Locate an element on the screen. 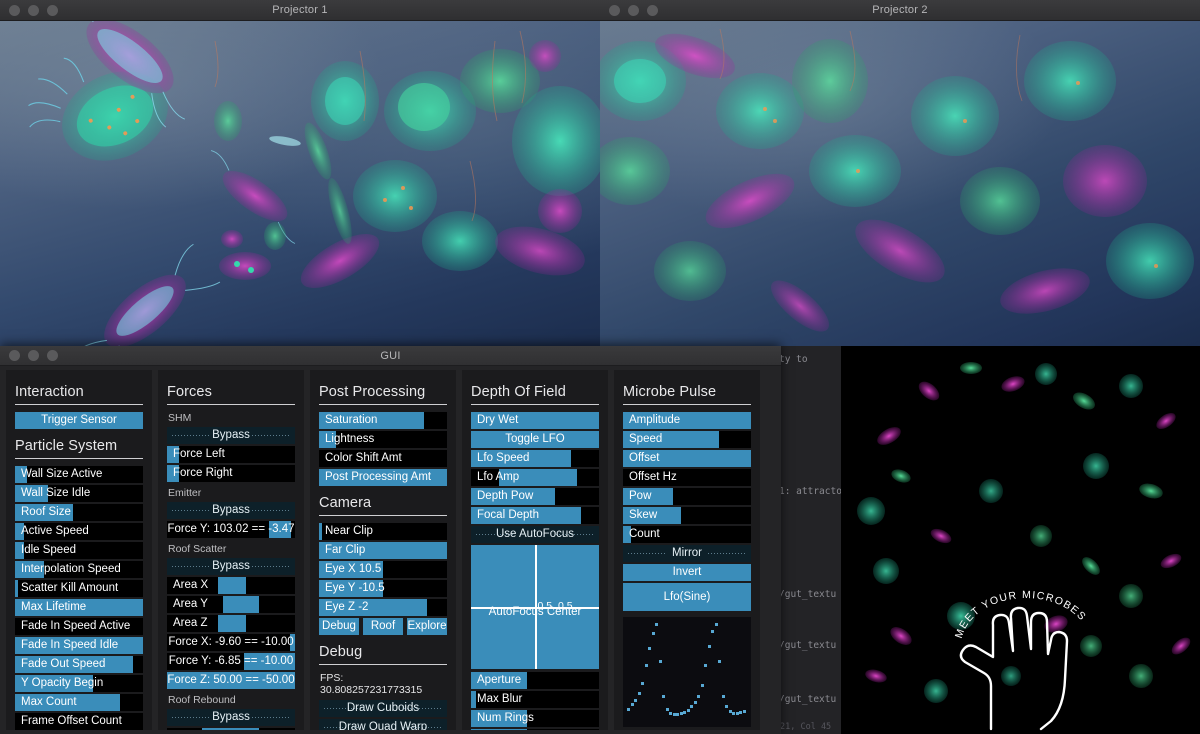 The image size is (1200, 734). slider-amplitude: Amplitude is located at coordinates (687, 420).